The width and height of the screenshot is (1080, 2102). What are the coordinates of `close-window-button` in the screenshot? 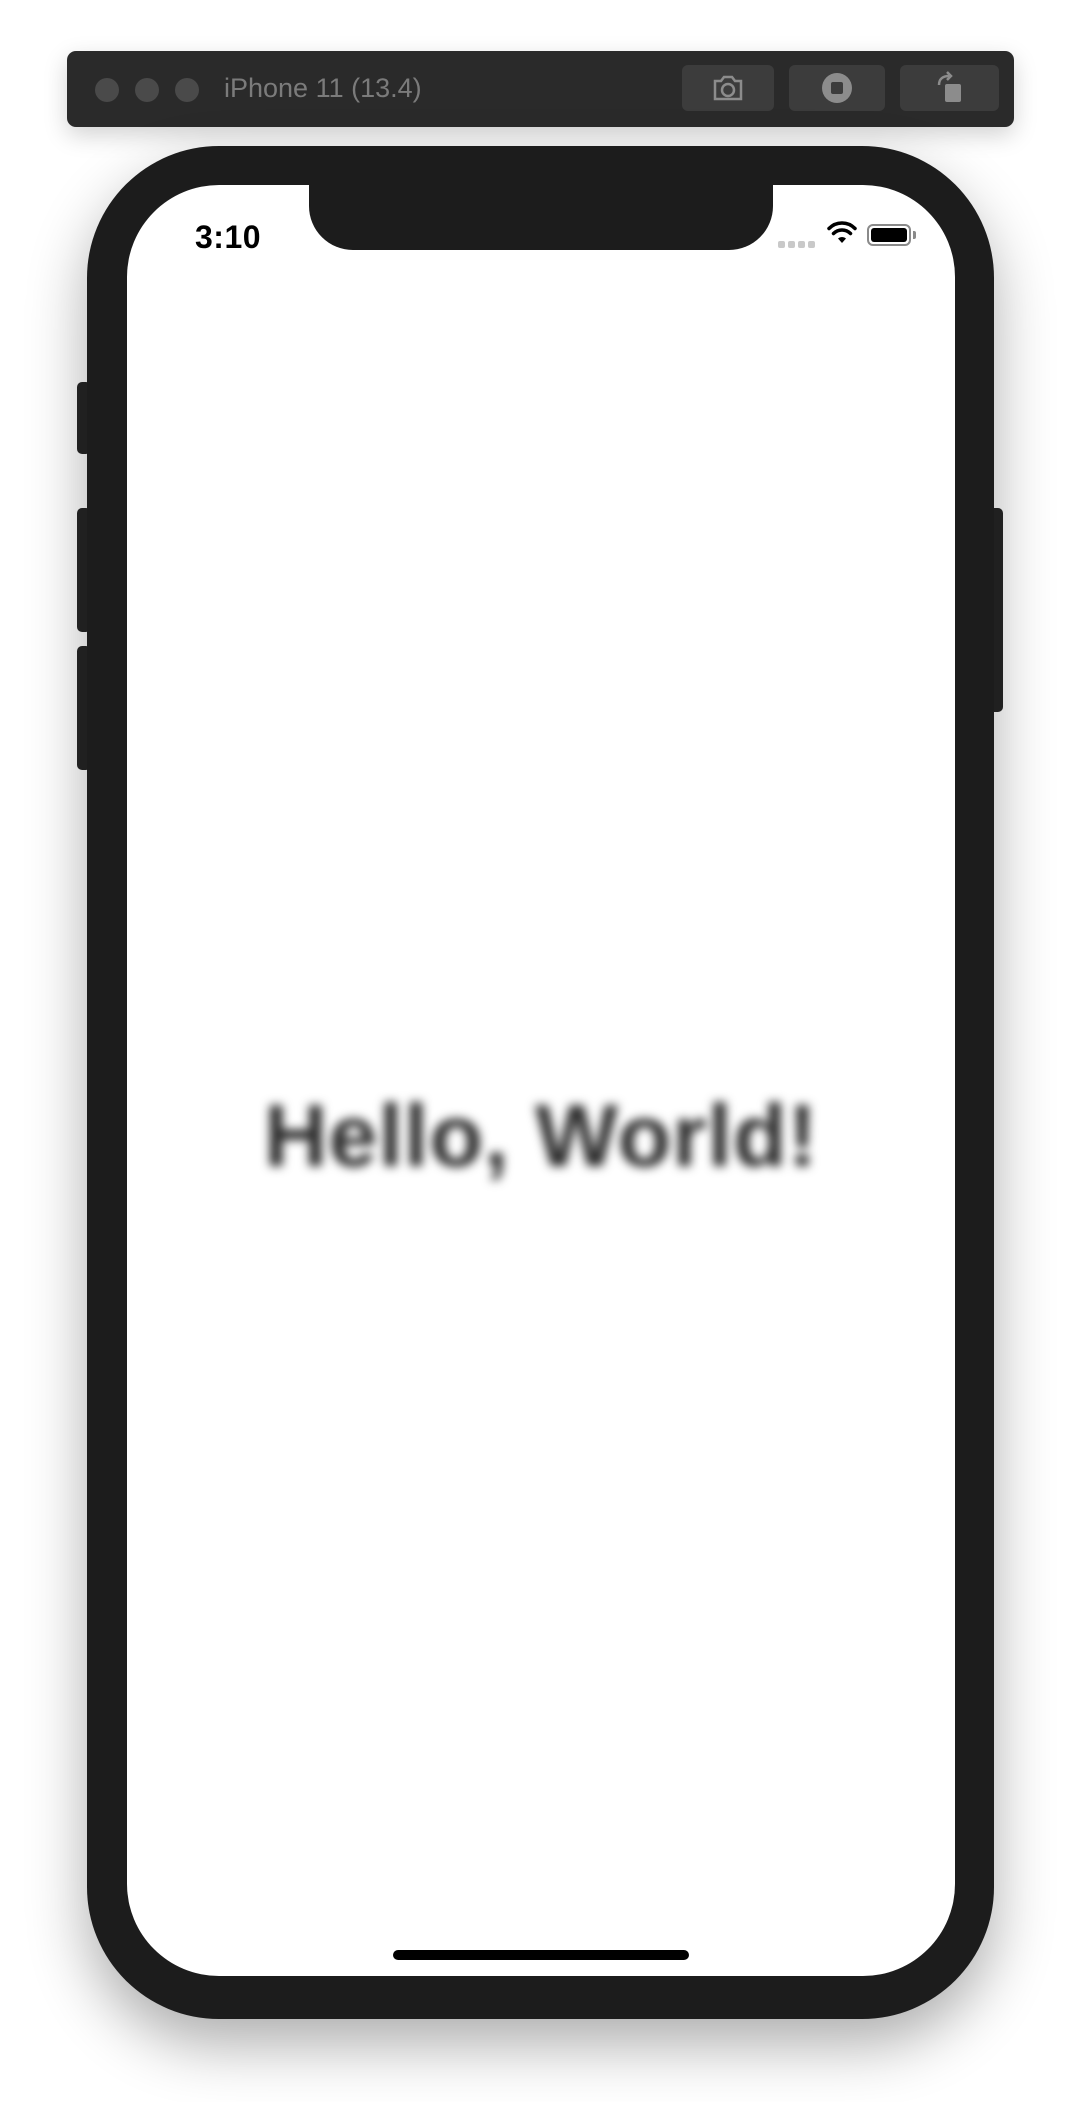 It's located at (107, 90).